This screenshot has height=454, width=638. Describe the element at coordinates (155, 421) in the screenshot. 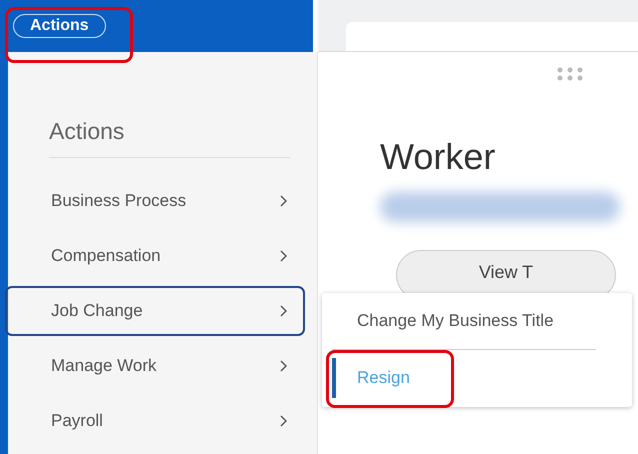

I see `menu-item: Payroll` at that location.